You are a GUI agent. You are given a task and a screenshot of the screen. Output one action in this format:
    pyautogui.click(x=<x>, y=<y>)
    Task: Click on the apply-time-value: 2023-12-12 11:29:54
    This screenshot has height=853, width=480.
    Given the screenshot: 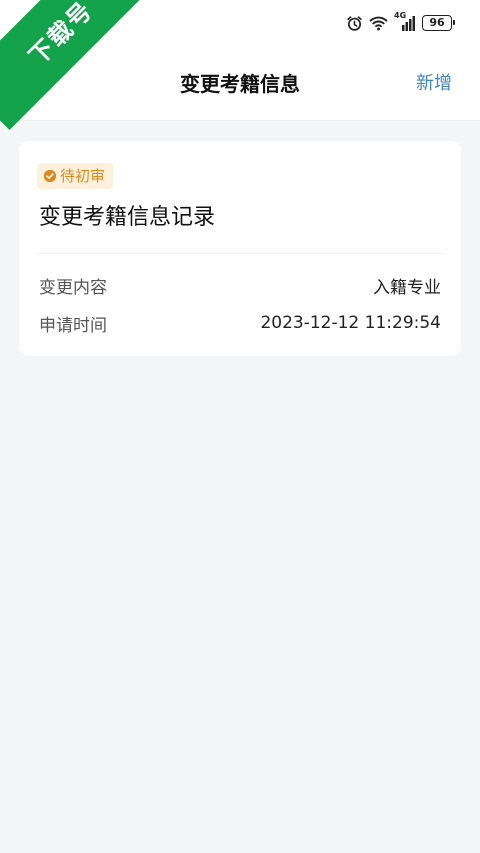 What is the action you would take?
    pyautogui.click(x=350, y=323)
    